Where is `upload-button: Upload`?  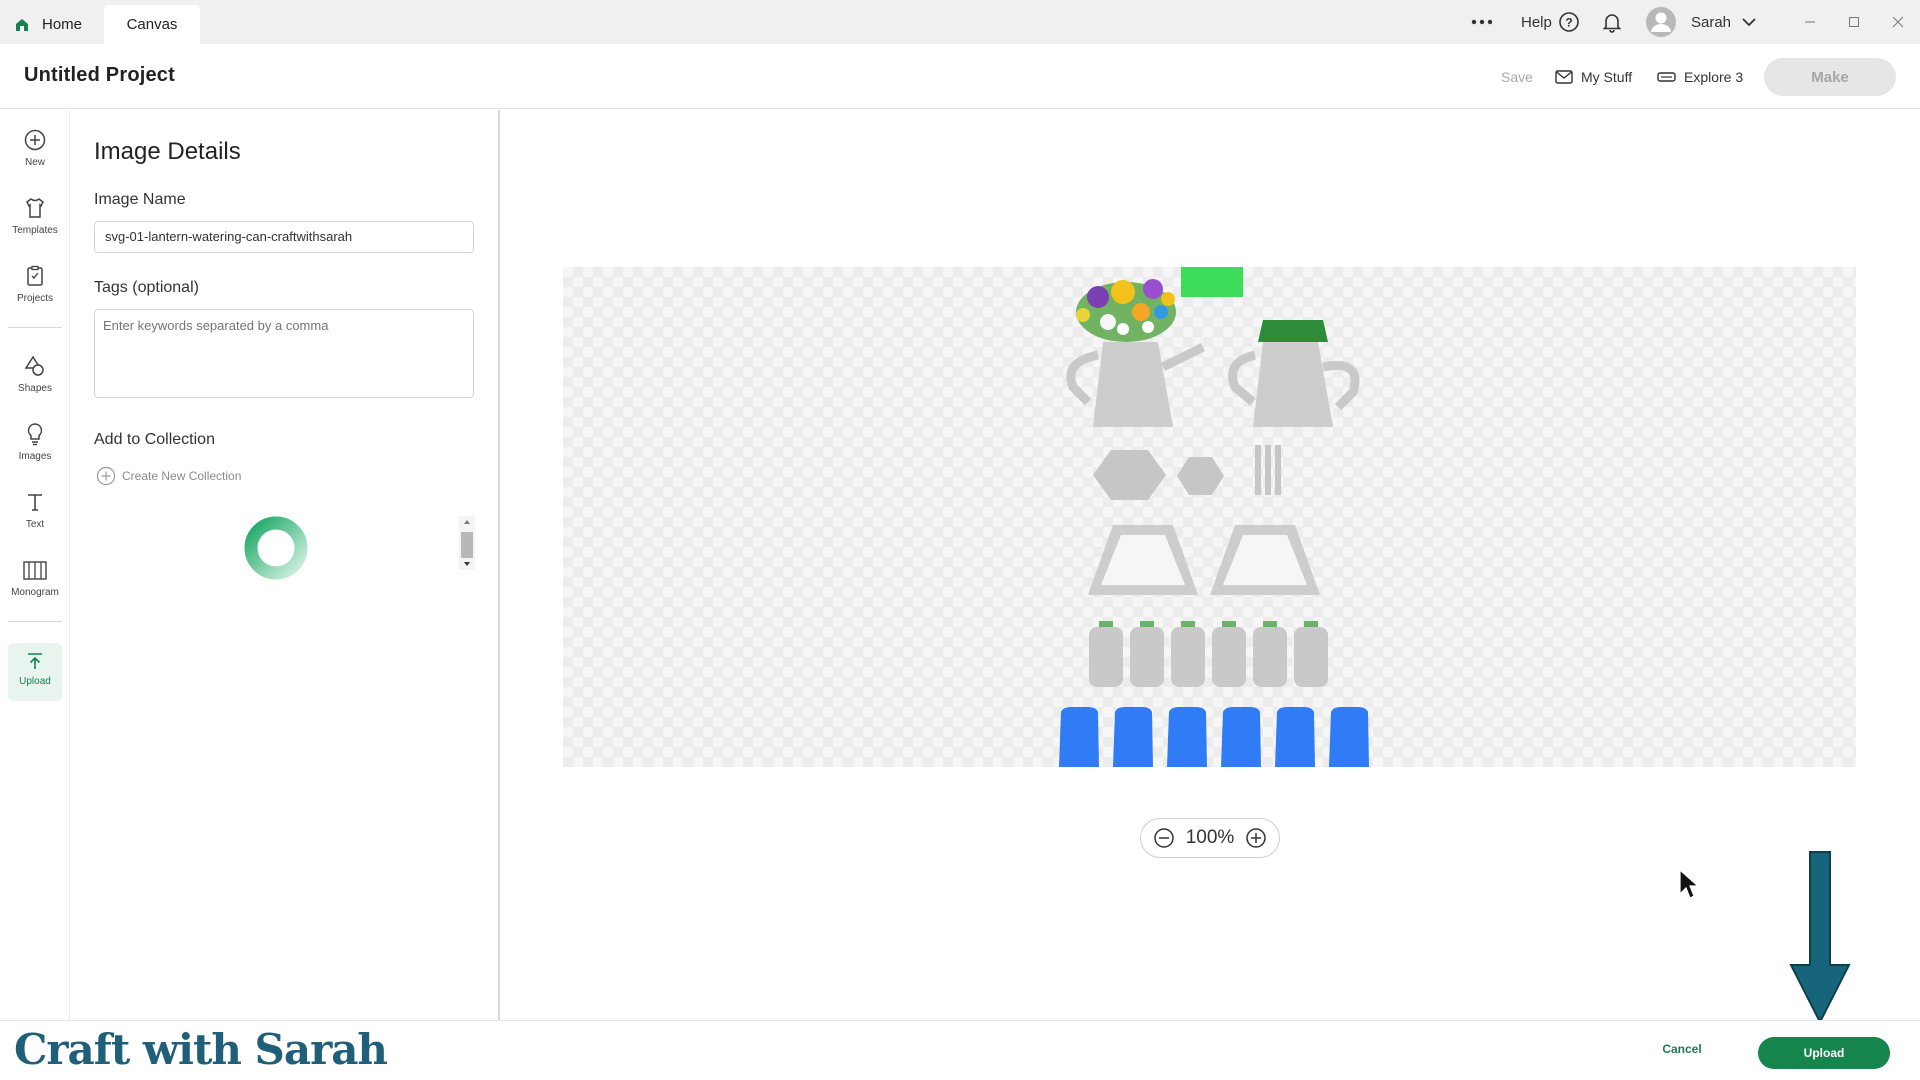
upload-button: Upload is located at coordinates (1824, 1053).